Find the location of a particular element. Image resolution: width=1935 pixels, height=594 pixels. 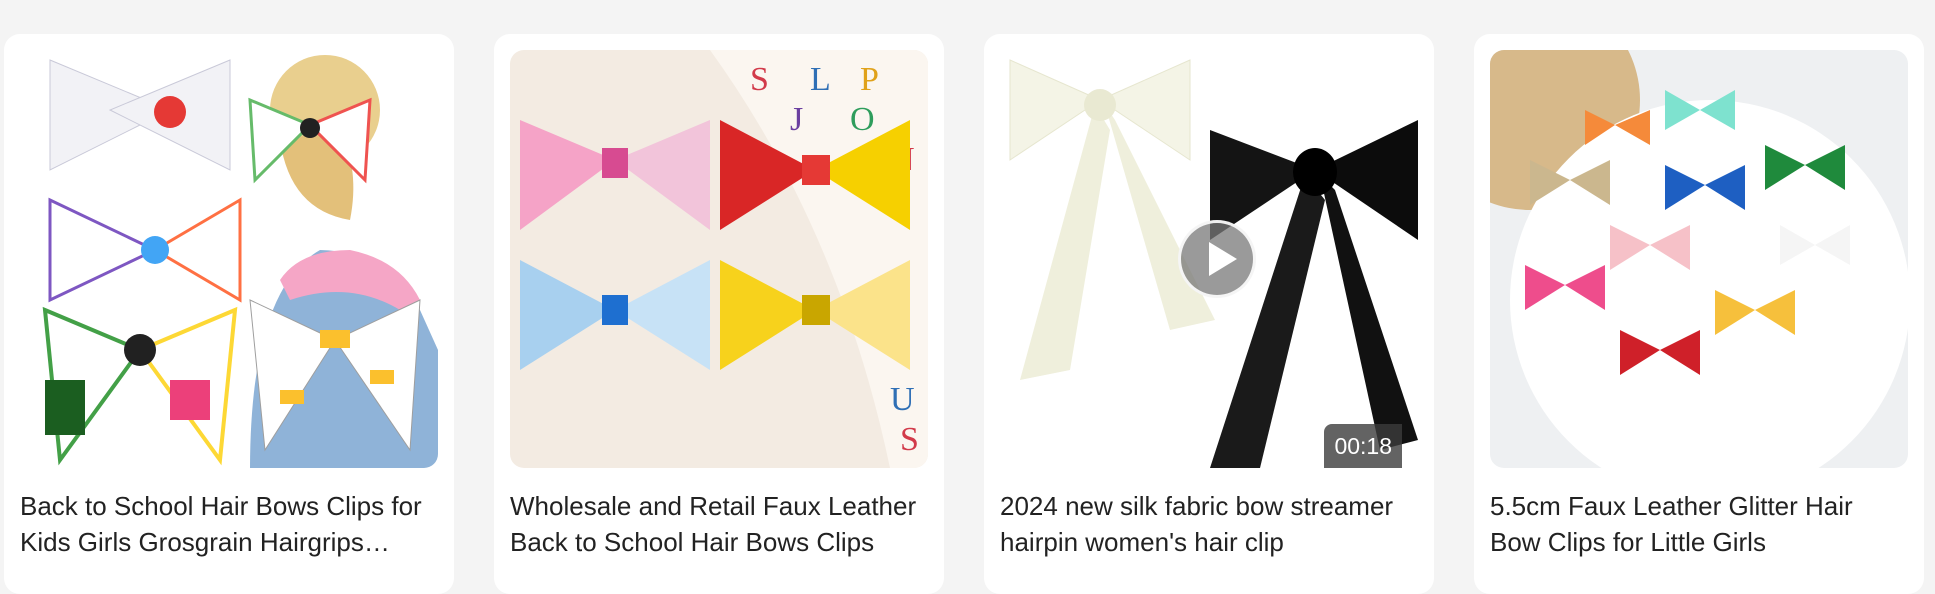

svg-text: O is located at coordinates (862, 119).